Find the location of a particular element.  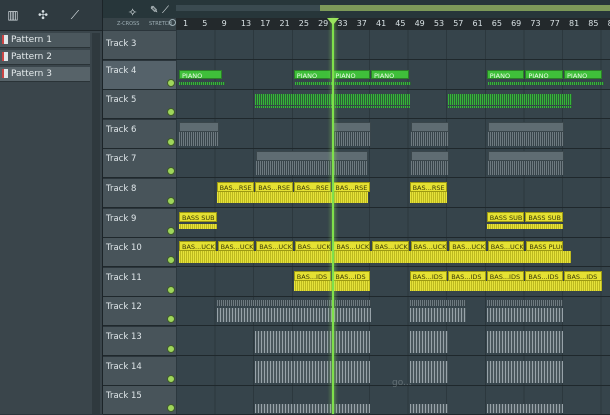

clock-icon is located at coordinates (172, 22).